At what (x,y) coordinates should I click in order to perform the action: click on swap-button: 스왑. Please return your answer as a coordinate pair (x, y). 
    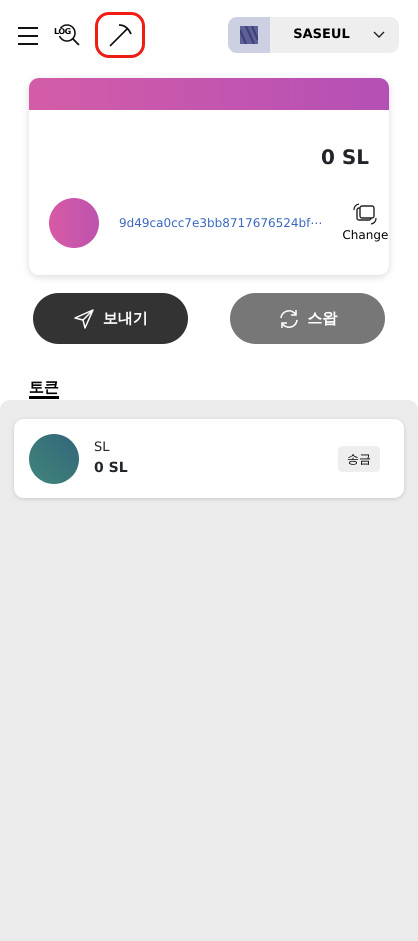
    Looking at the image, I should click on (307, 318).